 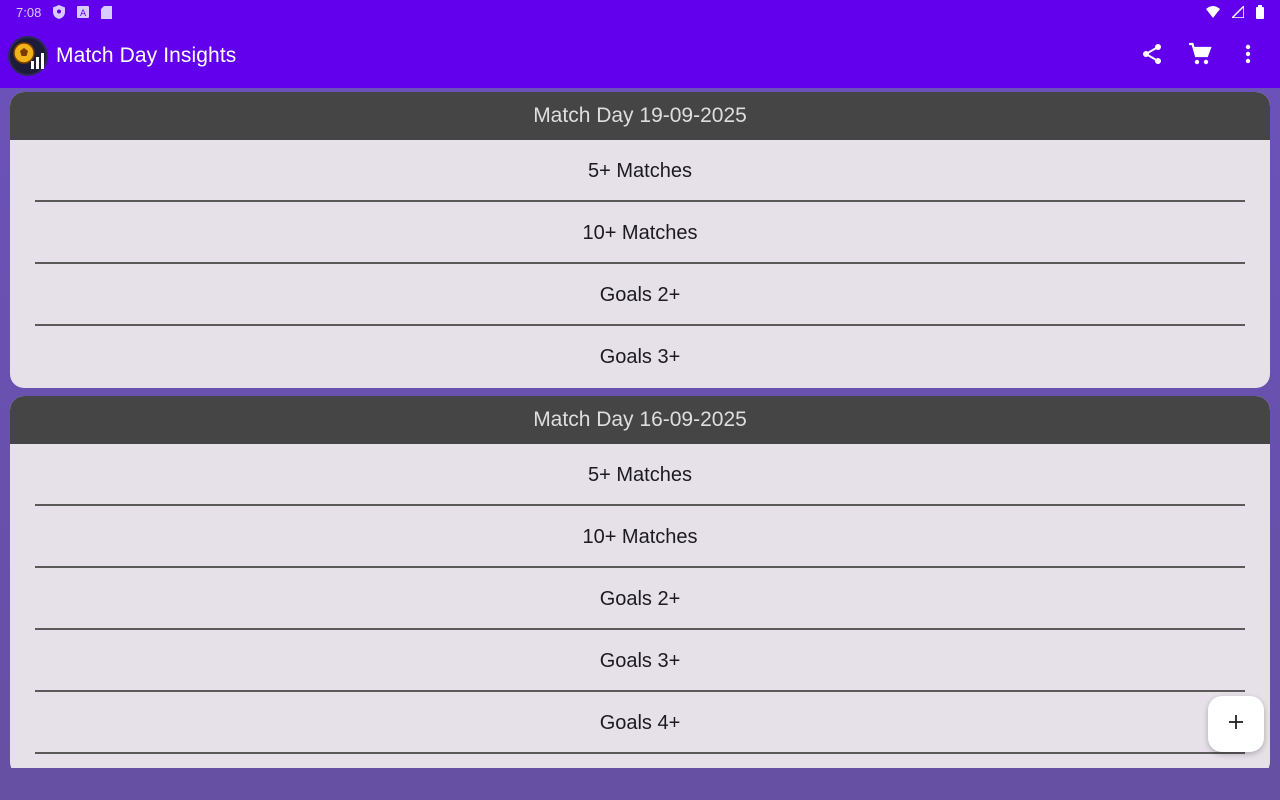 I want to click on app-title: Match Day Insights, so click(x=146, y=55).